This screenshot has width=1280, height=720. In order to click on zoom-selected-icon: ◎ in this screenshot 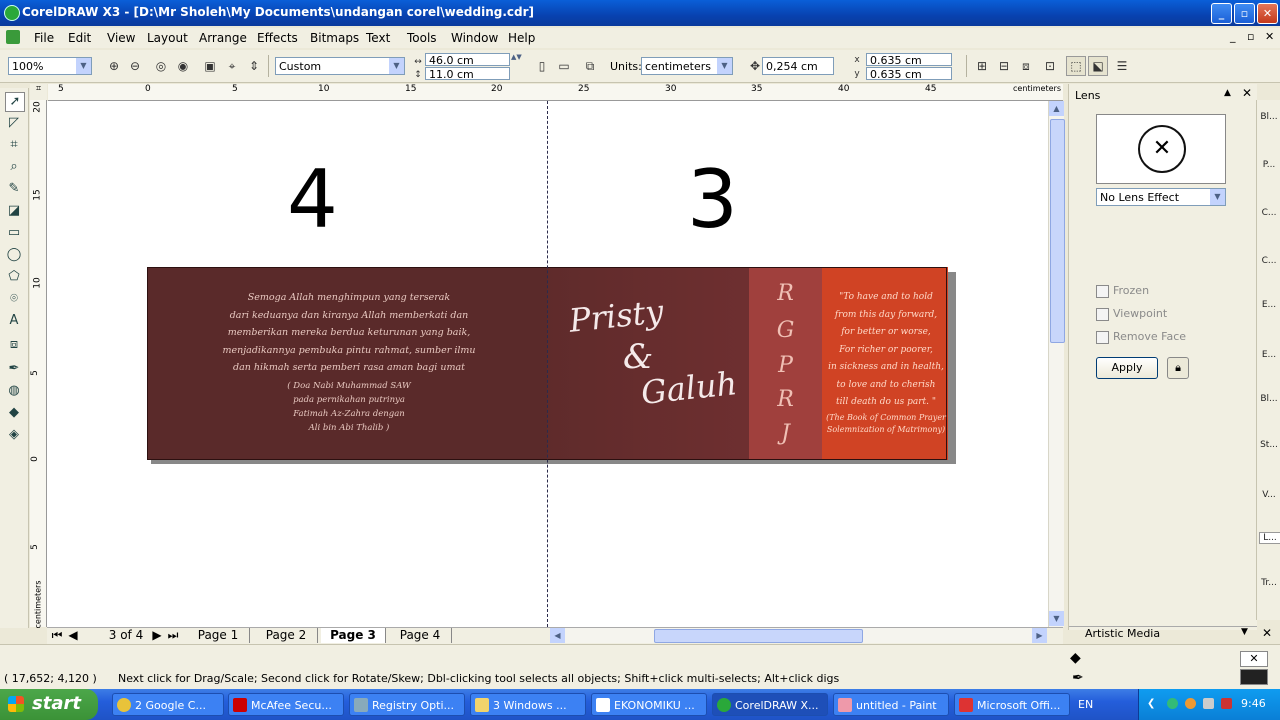, I will do `click(161, 66)`.